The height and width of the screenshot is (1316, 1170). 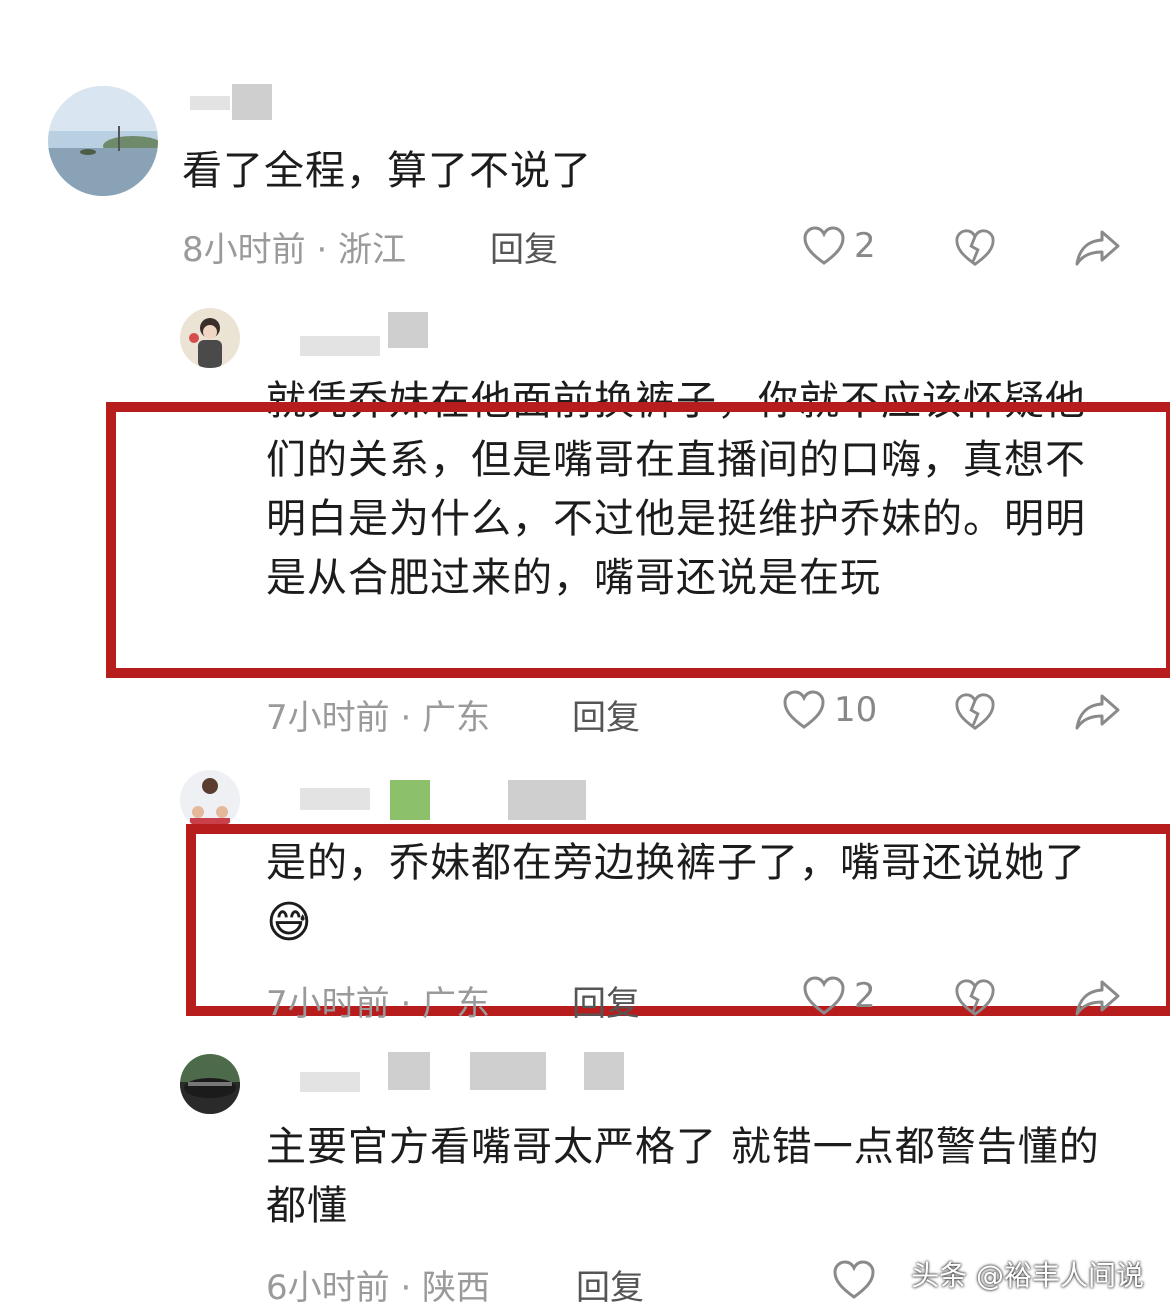 I want to click on comment-text: 看了全程，算了不说了, so click(x=387, y=171).